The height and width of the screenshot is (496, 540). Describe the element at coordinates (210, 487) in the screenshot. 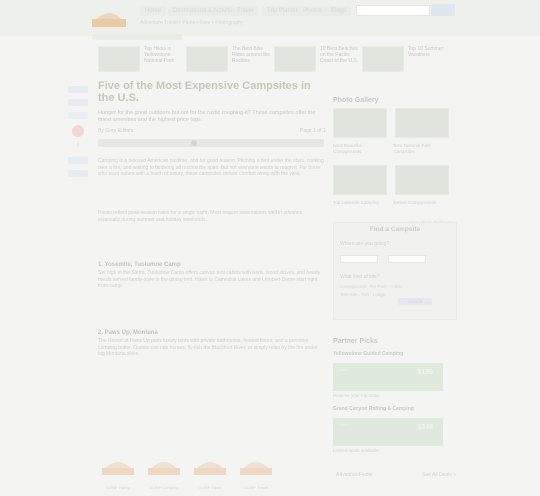

I see `related-caption: GORP Parks` at that location.